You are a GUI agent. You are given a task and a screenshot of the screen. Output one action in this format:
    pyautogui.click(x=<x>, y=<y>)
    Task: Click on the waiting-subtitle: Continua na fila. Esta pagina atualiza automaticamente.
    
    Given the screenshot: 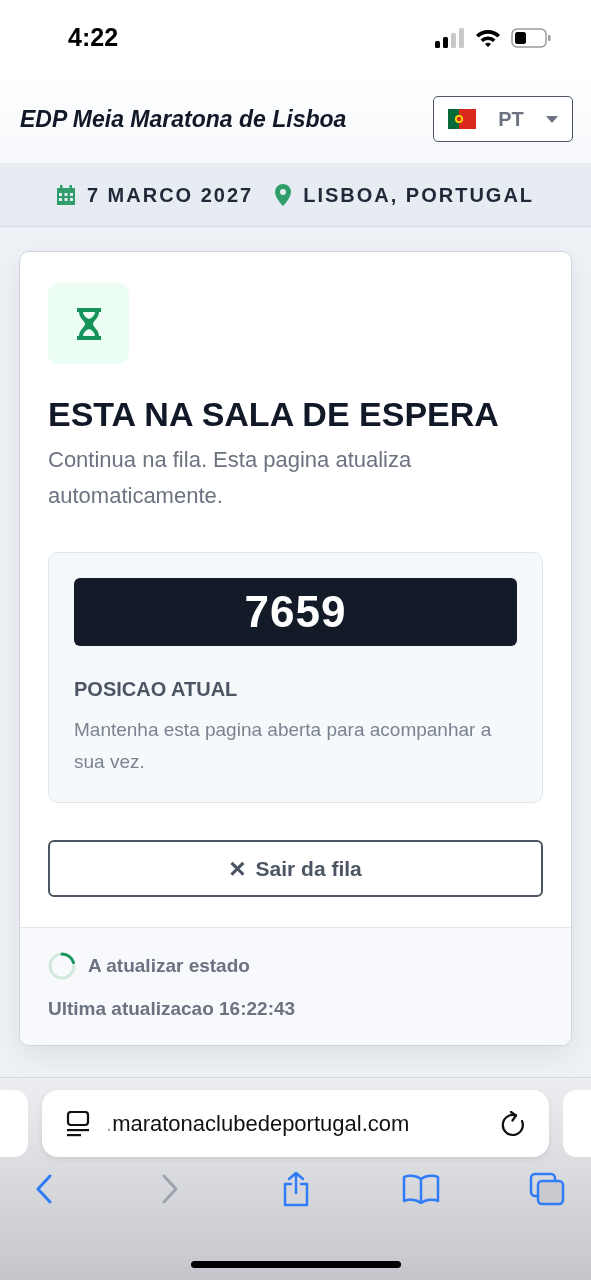 What is the action you would take?
    pyautogui.click(x=230, y=478)
    